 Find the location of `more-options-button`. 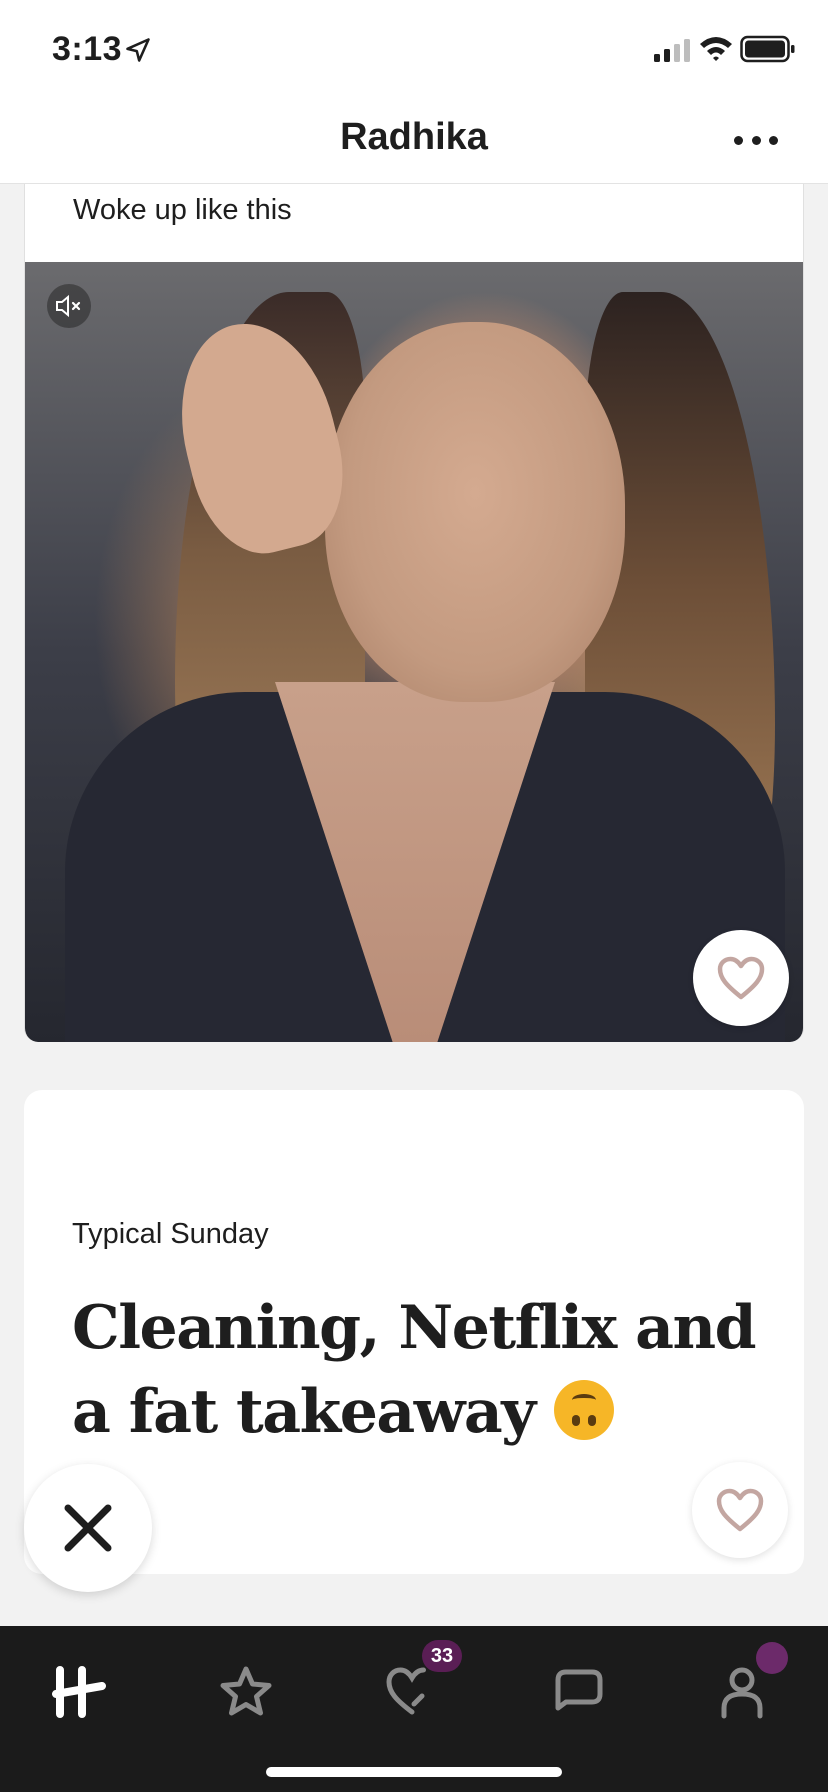

more-options-button is located at coordinates (756, 140).